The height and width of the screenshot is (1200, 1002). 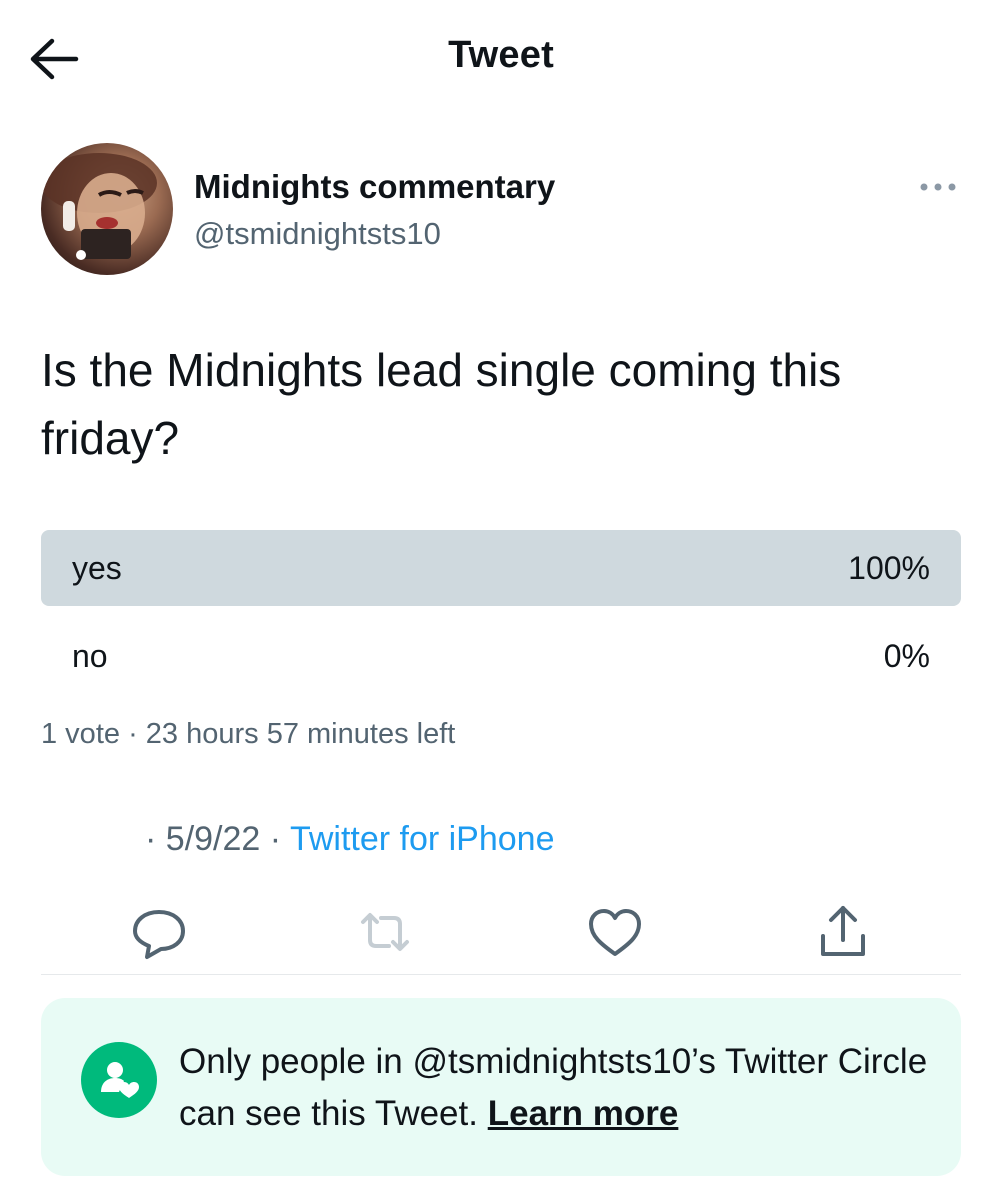 What do you see at coordinates (300, 734) in the screenshot?
I see `poll-time-left: 23 hours 57 minutes left` at bounding box center [300, 734].